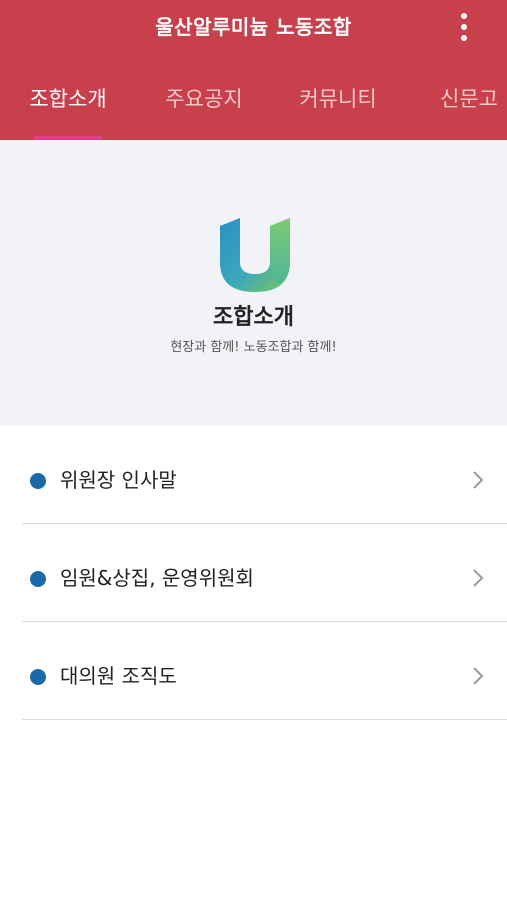  Describe the element at coordinates (338, 106) in the screenshot. I see `tab-community: 커뮤니티` at that location.